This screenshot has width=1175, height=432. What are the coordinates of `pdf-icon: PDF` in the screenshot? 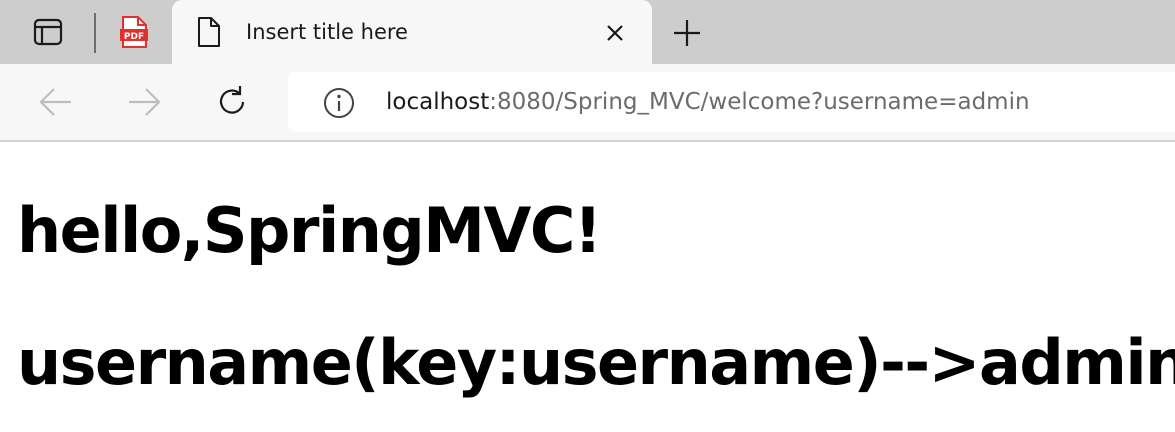 It's located at (134, 32).